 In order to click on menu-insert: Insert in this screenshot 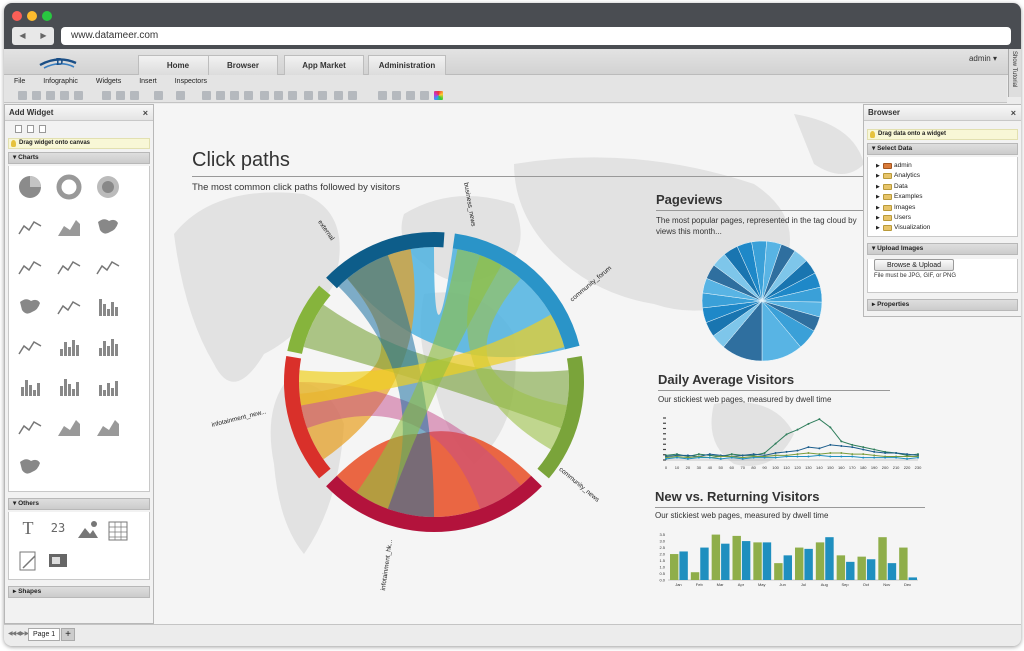, I will do `click(148, 82)`.